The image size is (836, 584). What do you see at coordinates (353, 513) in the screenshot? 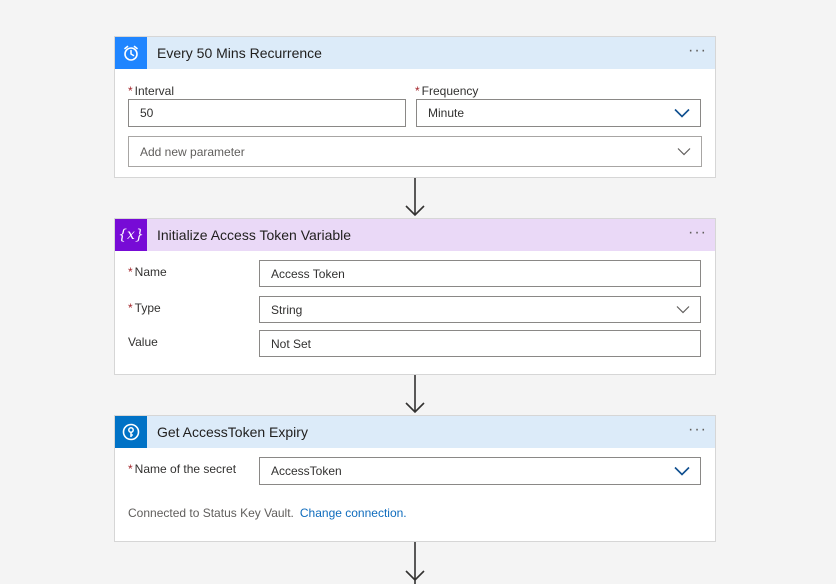
I see `change-connection-link: Change connection.` at bounding box center [353, 513].